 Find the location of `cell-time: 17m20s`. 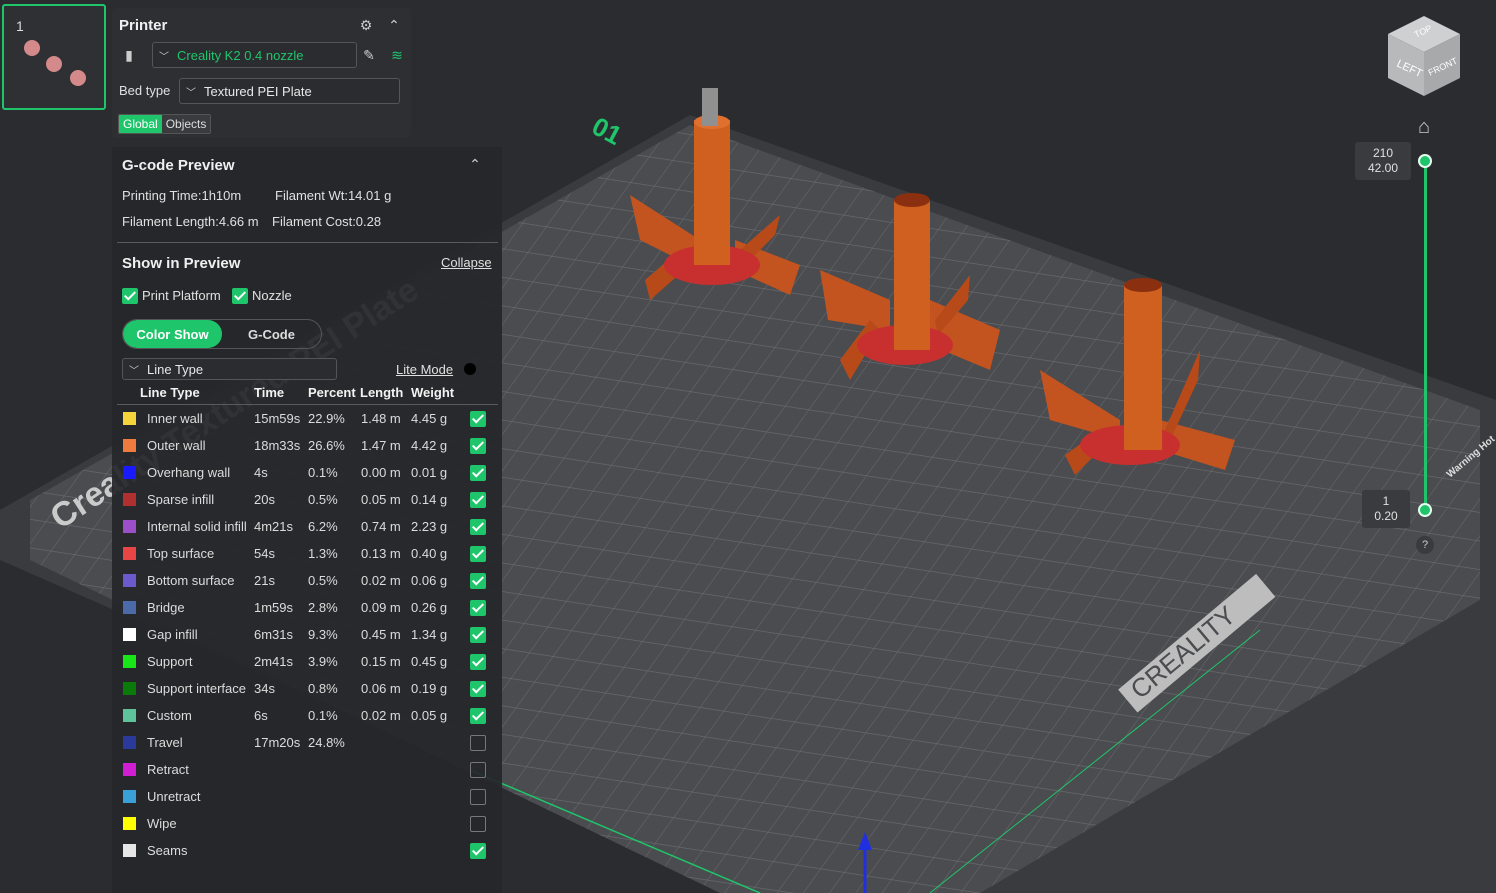

cell-time: 17m20s is located at coordinates (277, 742).